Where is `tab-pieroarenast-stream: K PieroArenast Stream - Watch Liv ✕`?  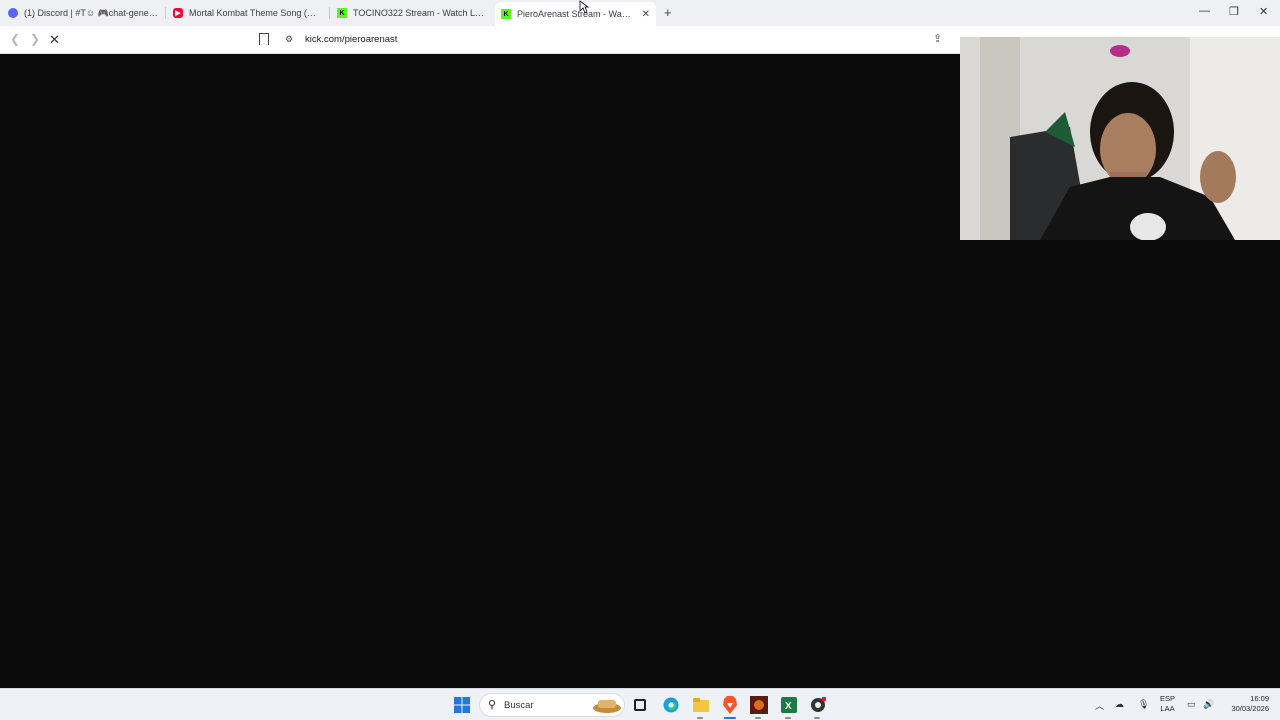 tab-pieroarenast-stream: K PieroArenast Stream - Watch Liv ✕ is located at coordinates (575, 14).